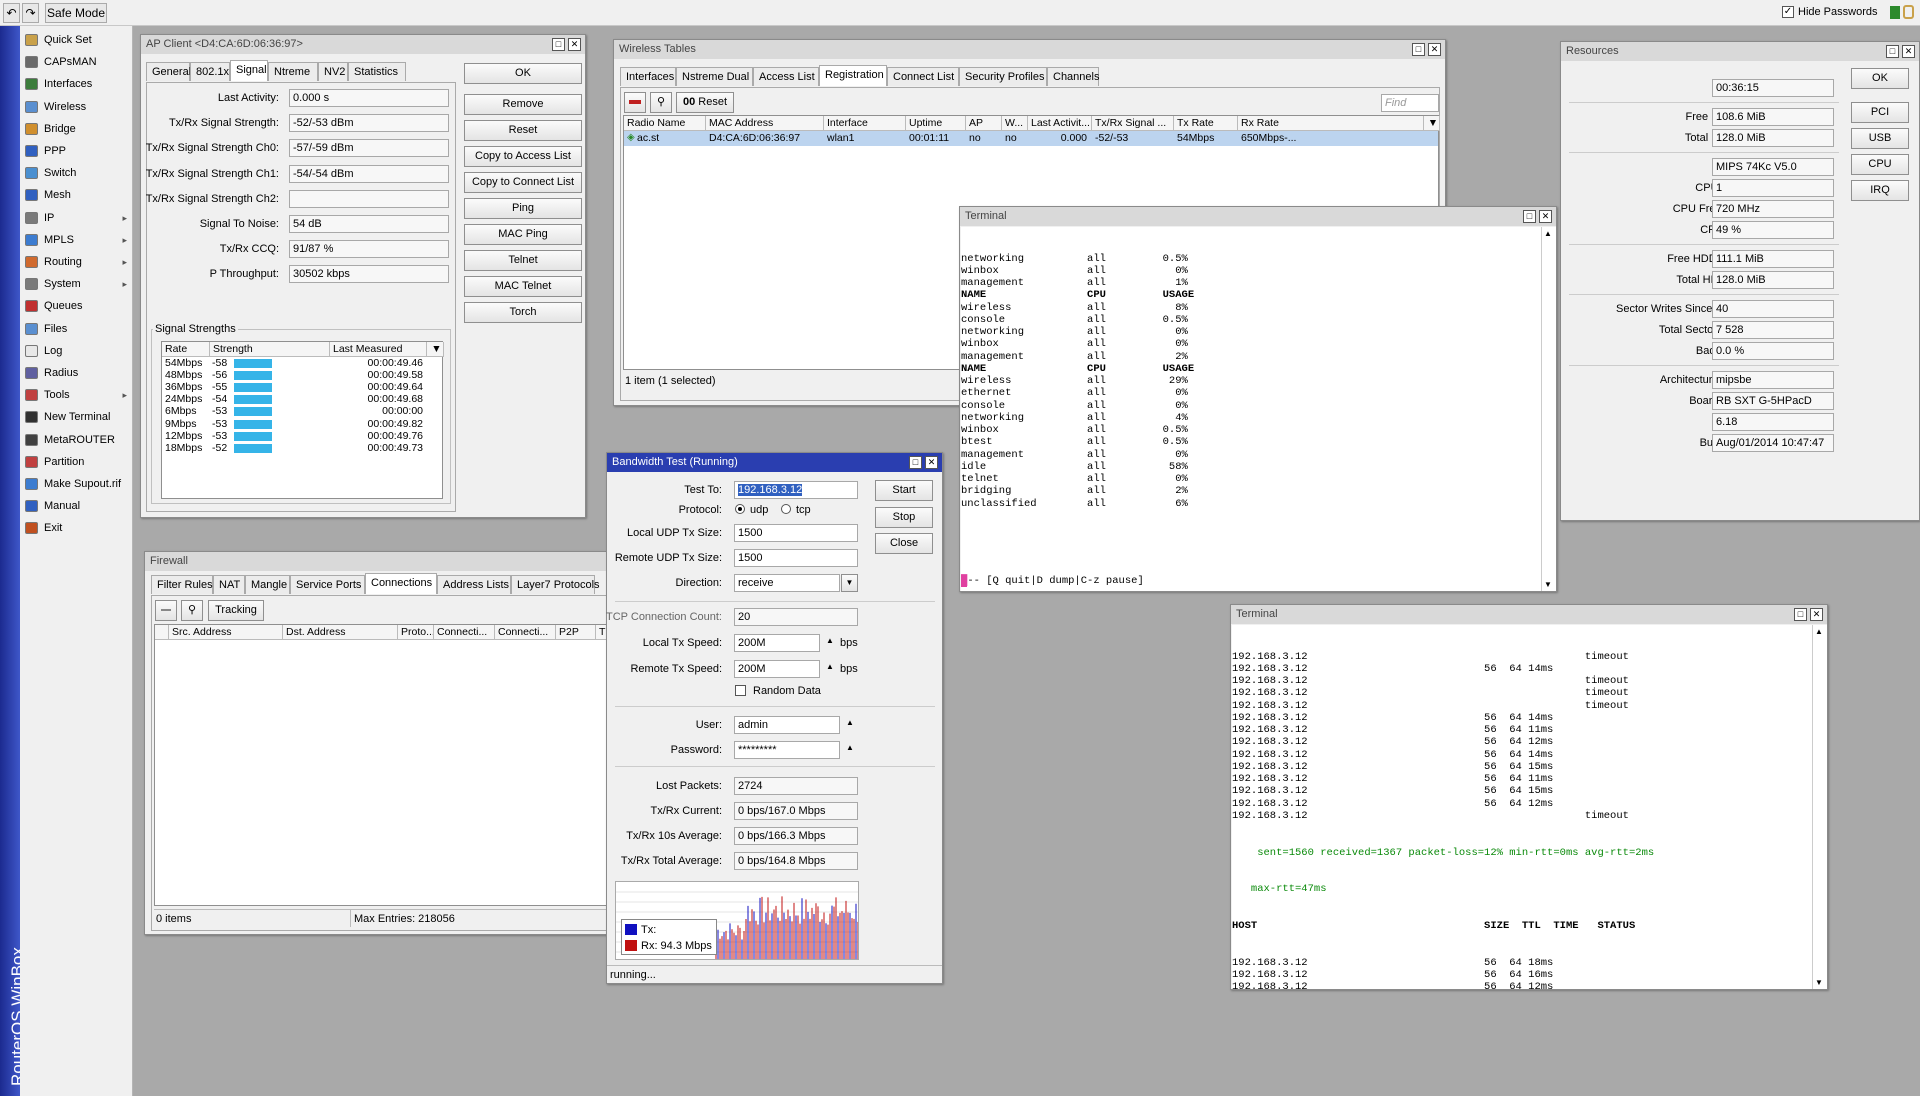  I want to click on tab-802-1x: 802.1x, so click(210, 71).